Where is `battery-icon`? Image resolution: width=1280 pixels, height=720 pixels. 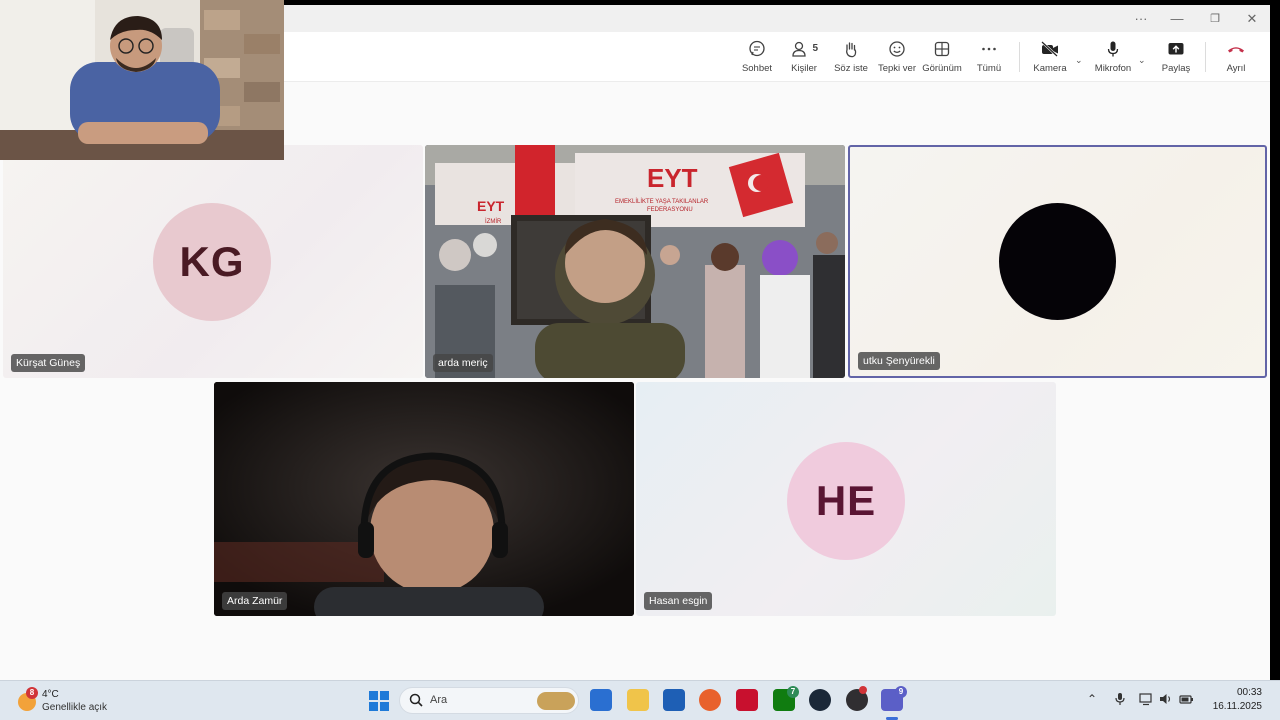 battery-icon is located at coordinates (1186, 700).